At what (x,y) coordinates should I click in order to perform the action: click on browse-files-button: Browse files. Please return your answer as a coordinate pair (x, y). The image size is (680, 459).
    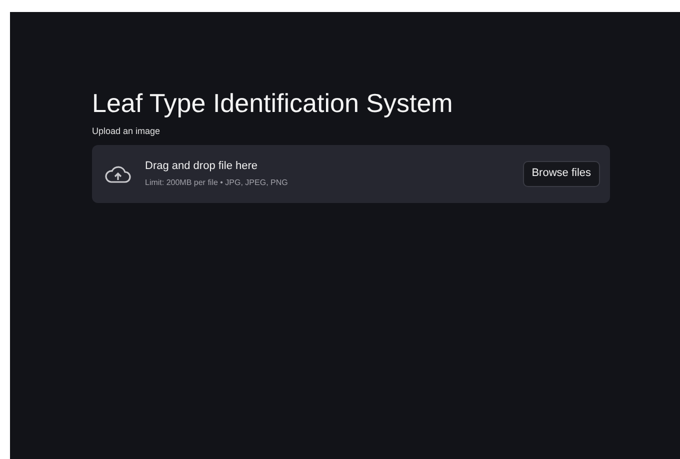
    Looking at the image, I should click on (561, 173).